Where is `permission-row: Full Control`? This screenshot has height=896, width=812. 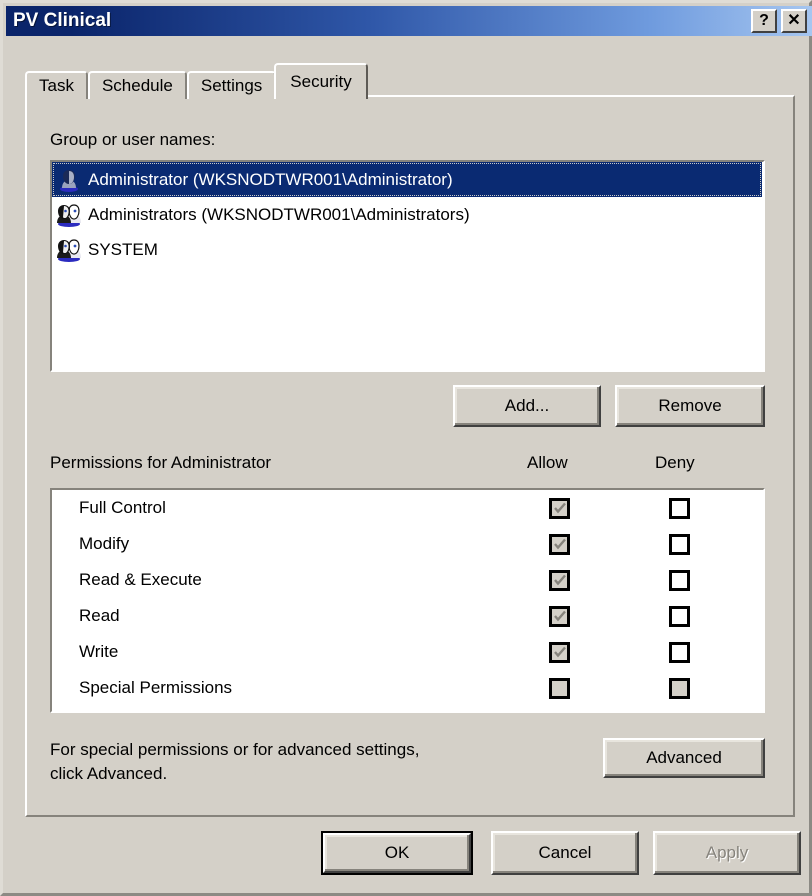
permission-row: Full Control is located at coordinates (407, 508).